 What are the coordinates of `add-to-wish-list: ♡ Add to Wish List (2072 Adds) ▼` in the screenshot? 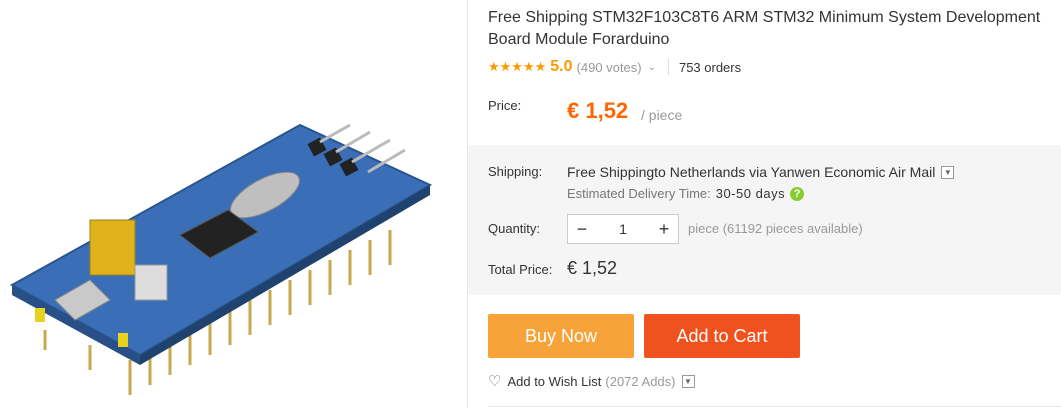 It's located at (591, 381).